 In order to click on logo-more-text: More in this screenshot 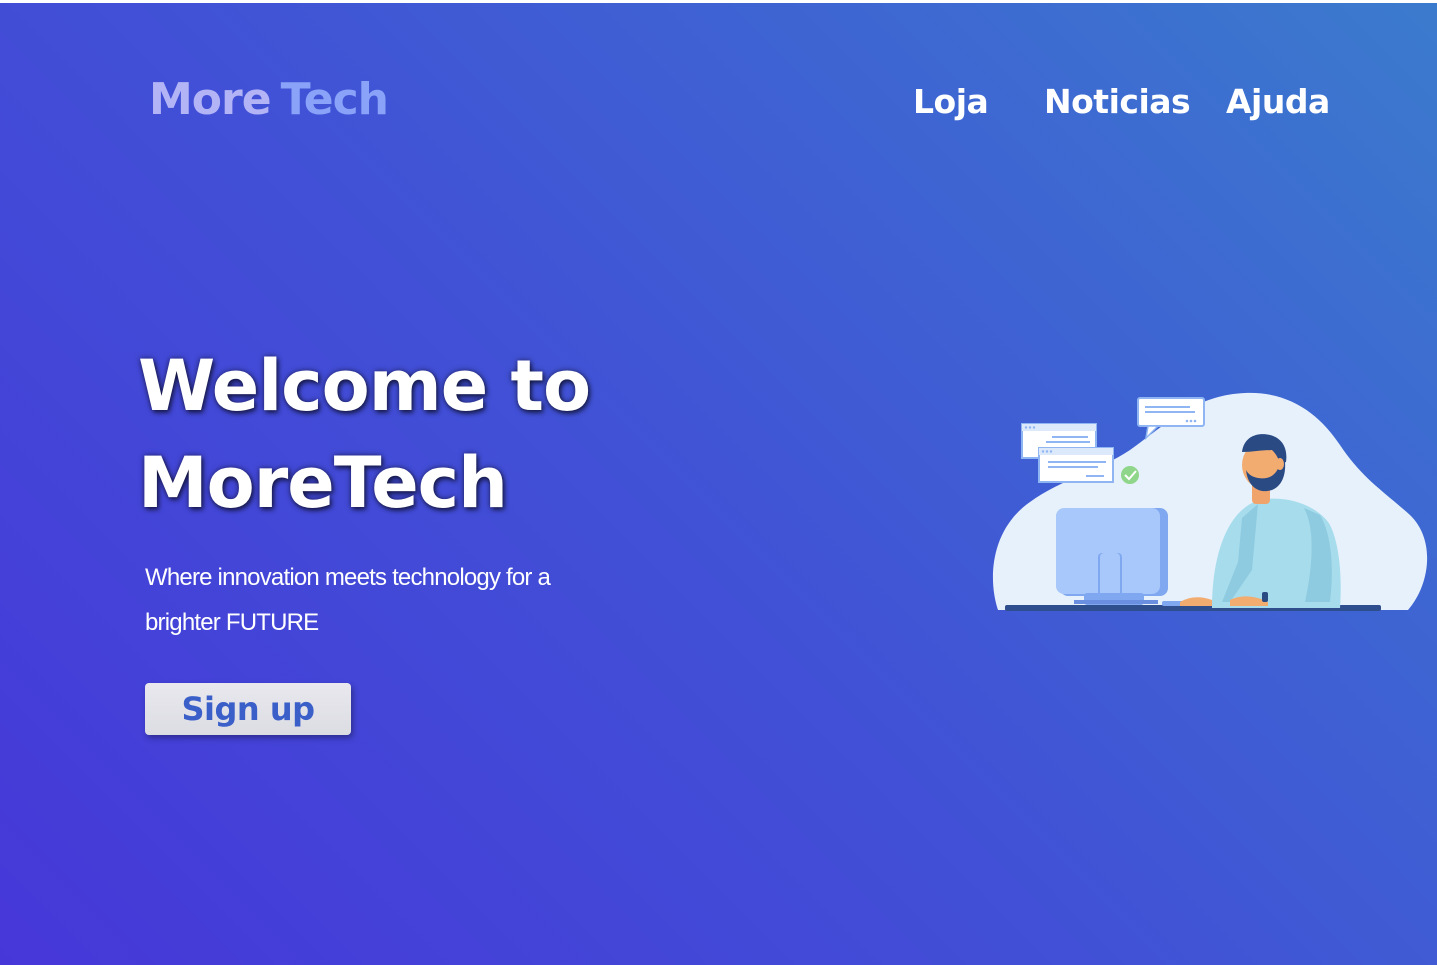, I will do `click(210, 99)`.